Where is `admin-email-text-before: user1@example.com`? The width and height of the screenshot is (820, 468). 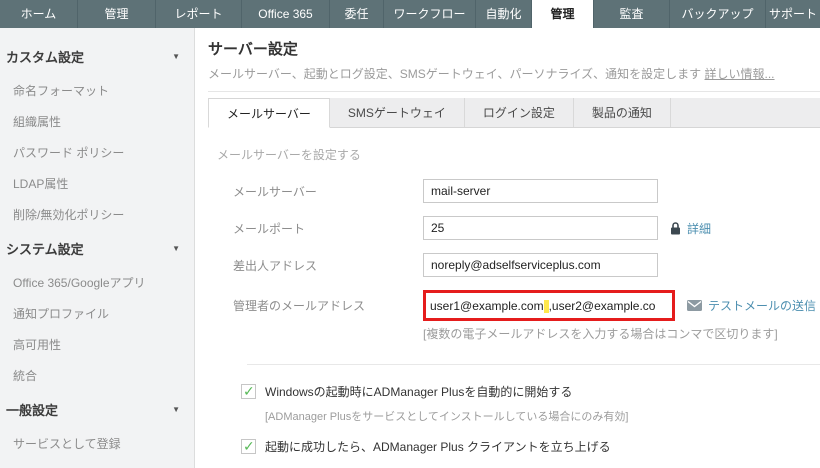 admin-email-text-before: user1@example.com is located at coordinates (487, 305).